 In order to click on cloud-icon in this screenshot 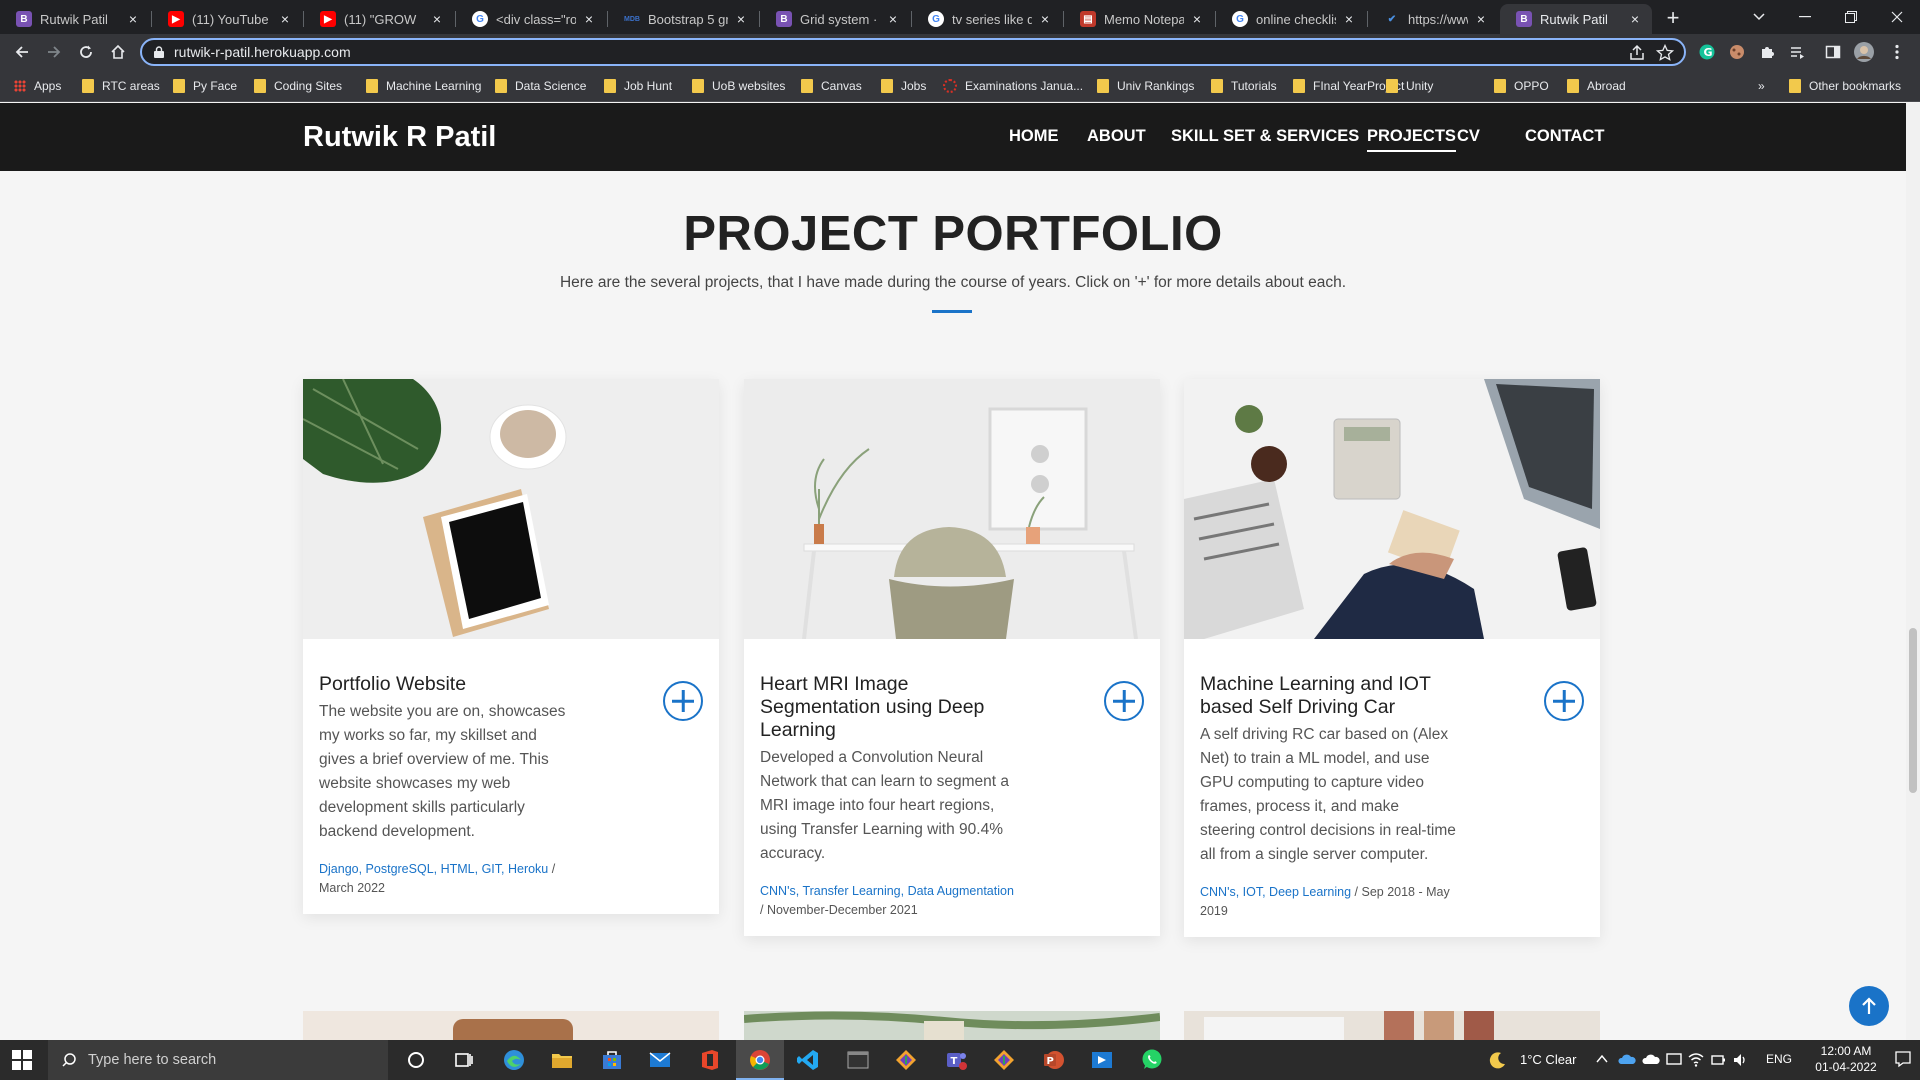, I will do `click(1651, 1059)`.